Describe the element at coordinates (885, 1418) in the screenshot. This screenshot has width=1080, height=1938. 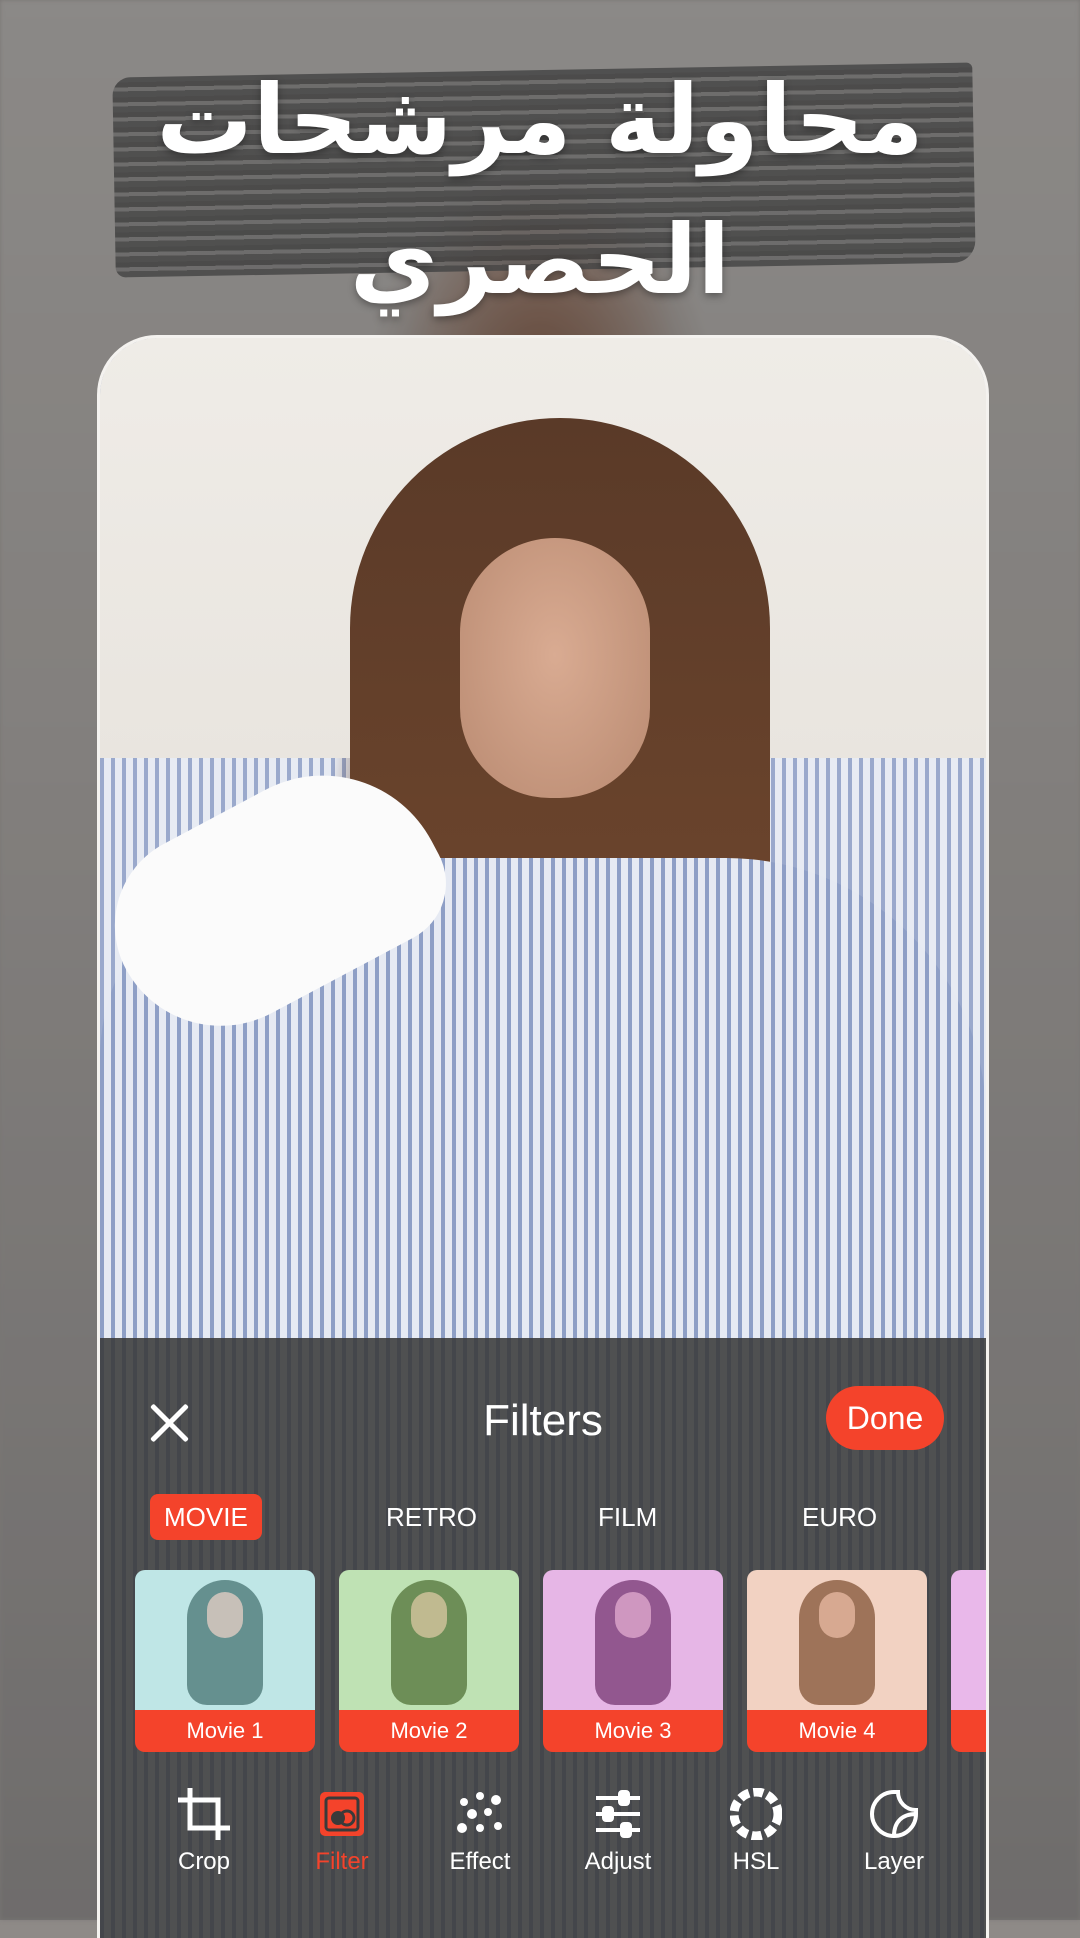
I see `done-button: Done` at that location.